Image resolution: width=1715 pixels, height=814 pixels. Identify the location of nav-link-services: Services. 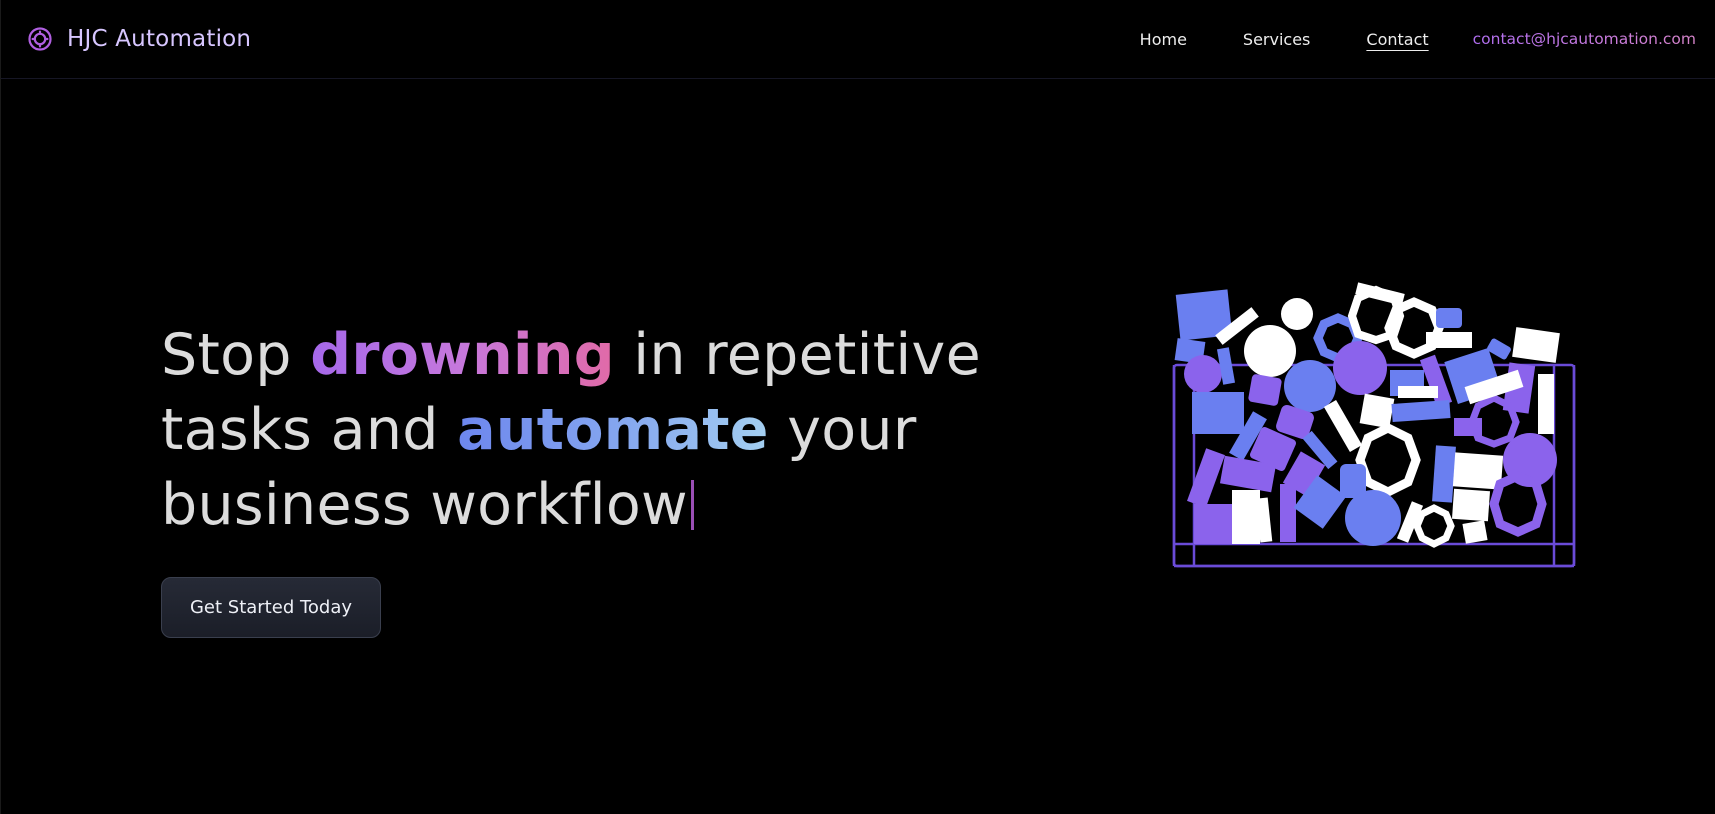
(1276, 39).